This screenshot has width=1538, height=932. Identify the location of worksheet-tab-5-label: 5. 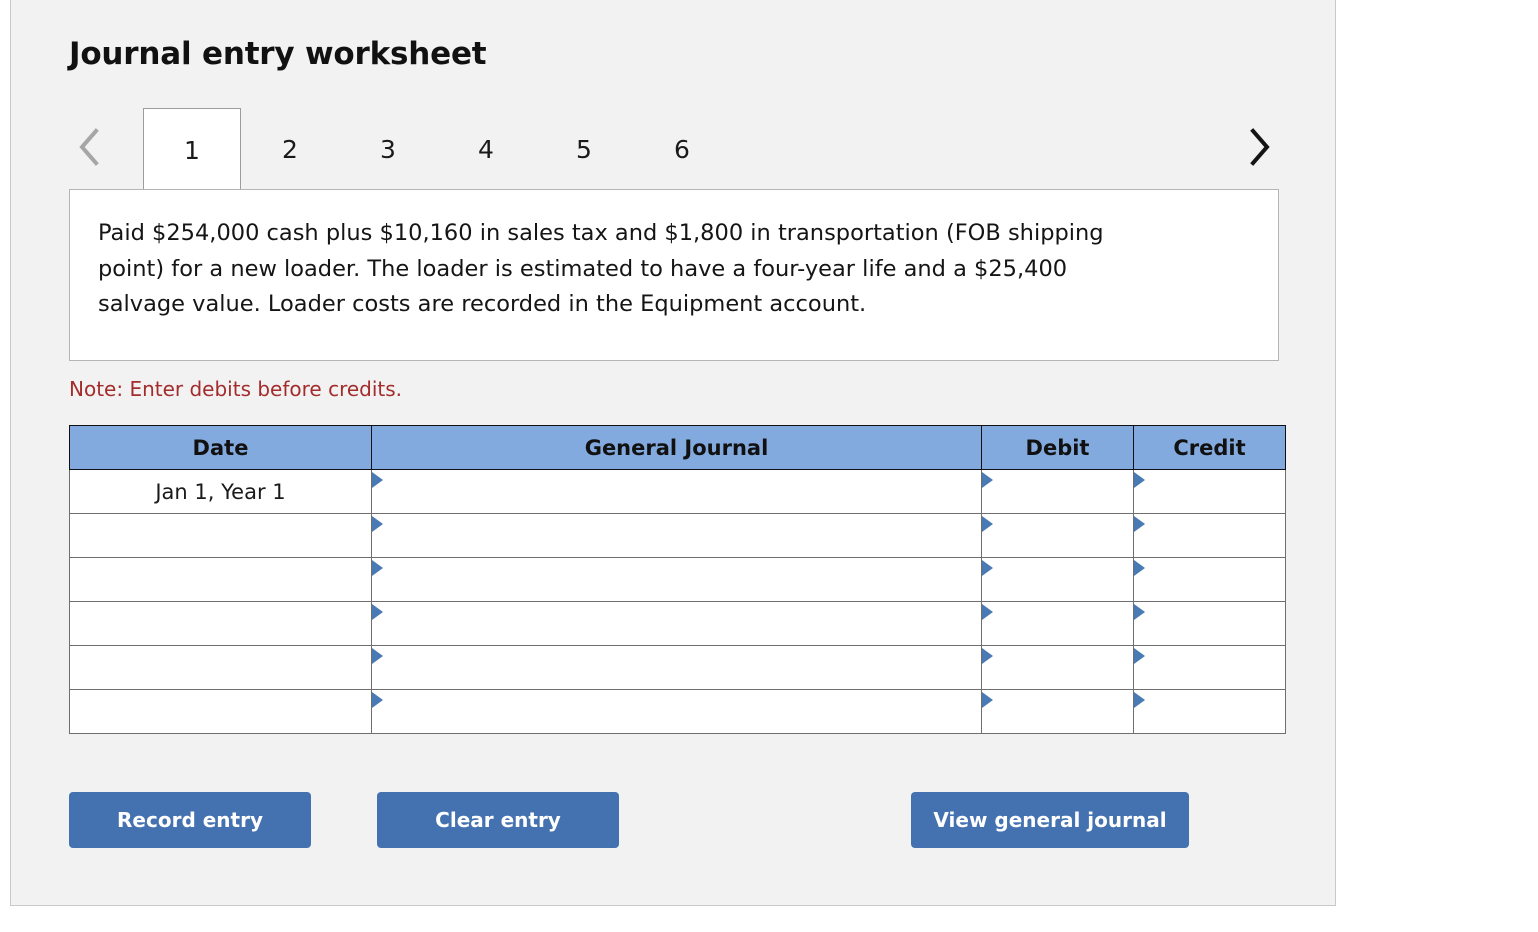
(584, 149).